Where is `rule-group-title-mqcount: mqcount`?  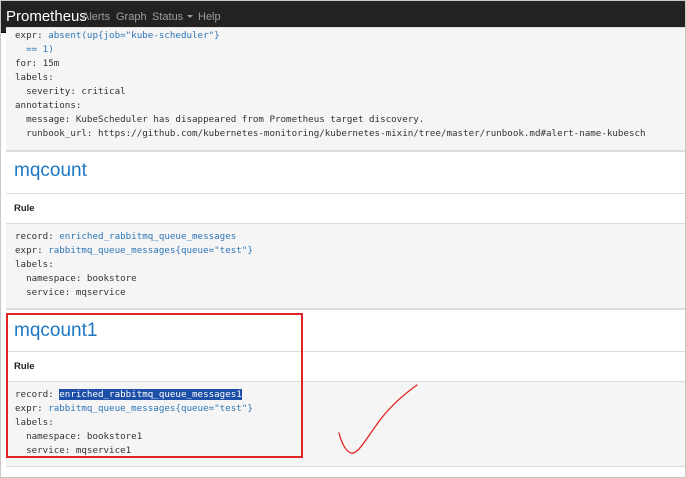
rule-group-title-mqcount: mqcount is located at coordinates (50, 171).